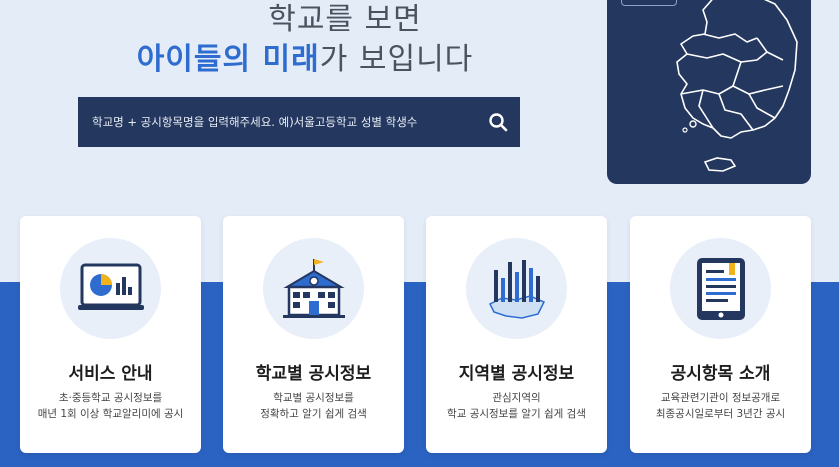  I want to click on card-description: 관심지역의 학교 공시정보를 알기 쉽게 검색, so click(516, 406).